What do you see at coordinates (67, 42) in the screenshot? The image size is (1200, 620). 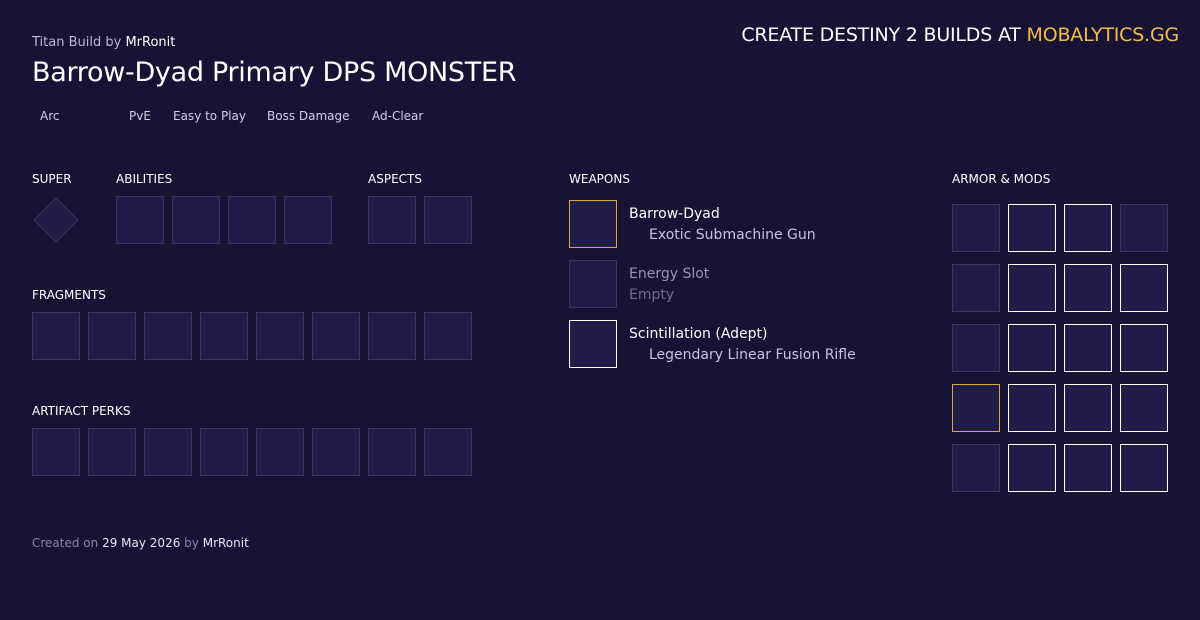 I see `build-class: Titan Build` at bounding box center [67, 42].